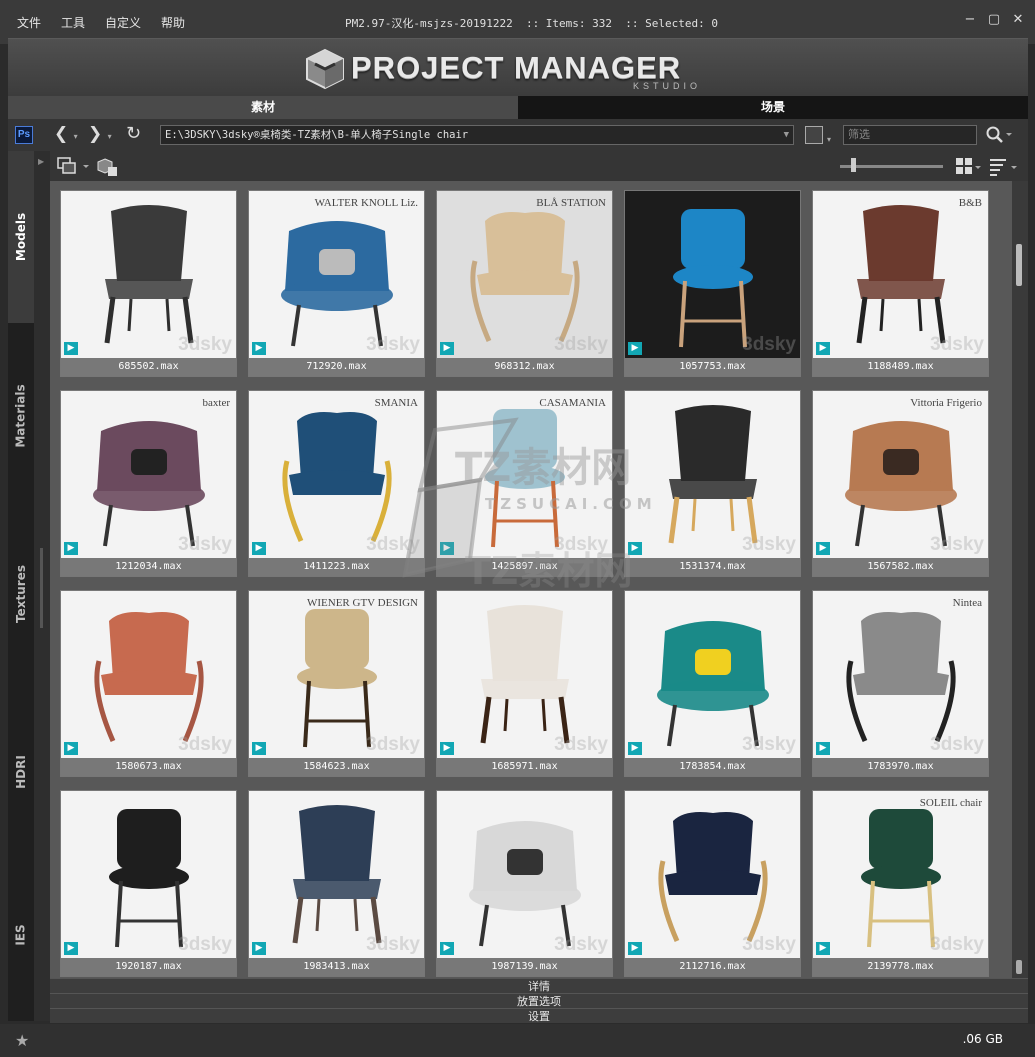 This screenshot has width=1035, height=1057. I want to click on asset-thumbnail: B&B 3dsky ▶, so click(900, 274).